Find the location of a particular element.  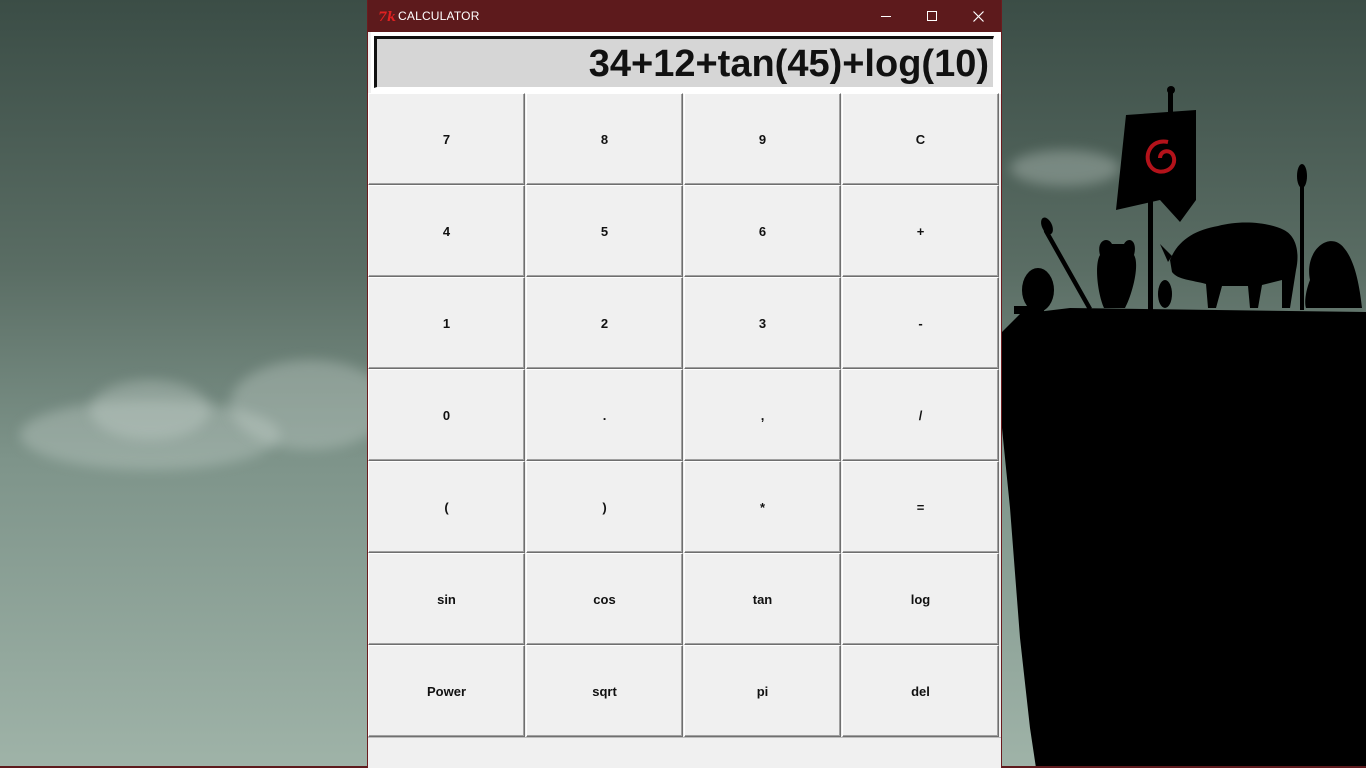

window-title: CALCULATOR is located at coordinates (439, 16).